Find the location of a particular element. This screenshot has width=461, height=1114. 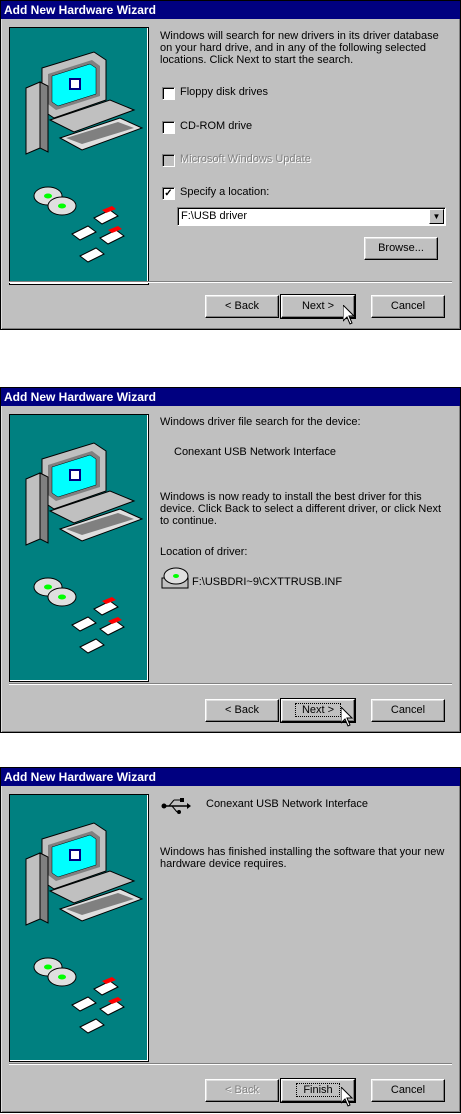

dropdown-arrow-icon: ▼ is located at coordinates (436, 216).